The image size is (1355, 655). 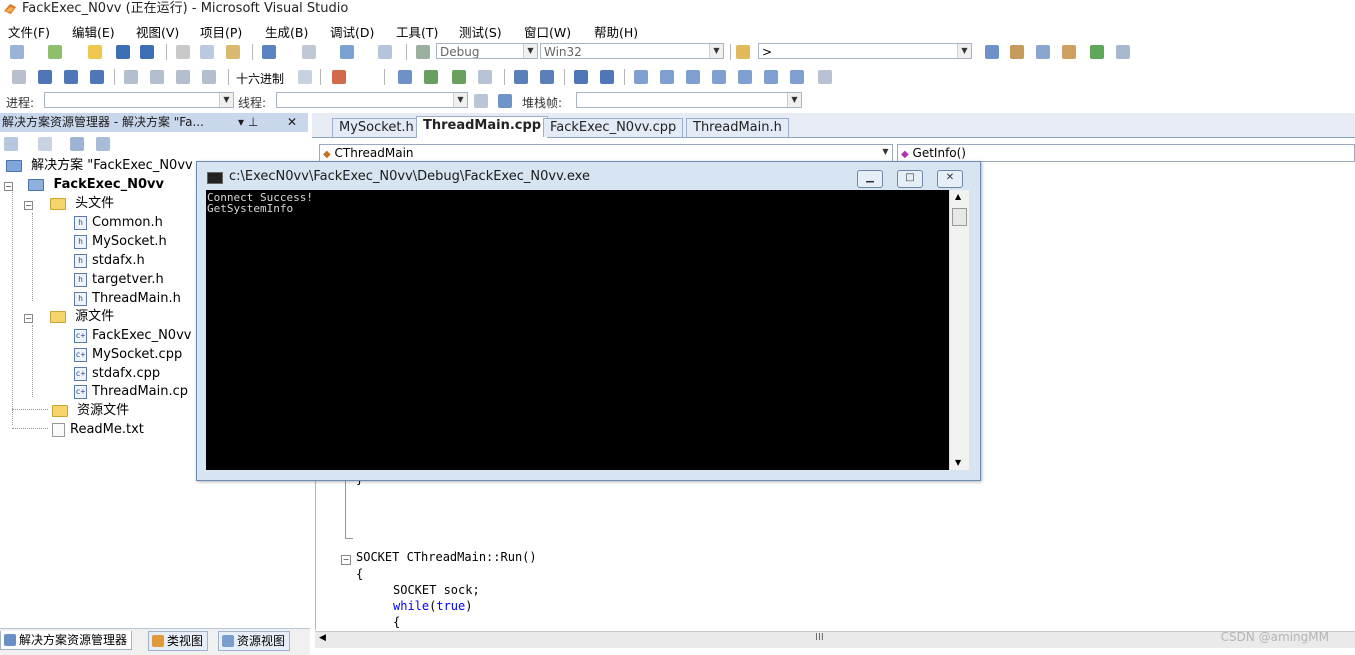 What do you see at coordinates (183, 52) in the screenshot?
I see `cut-icon` at bounding box center [183, 52].